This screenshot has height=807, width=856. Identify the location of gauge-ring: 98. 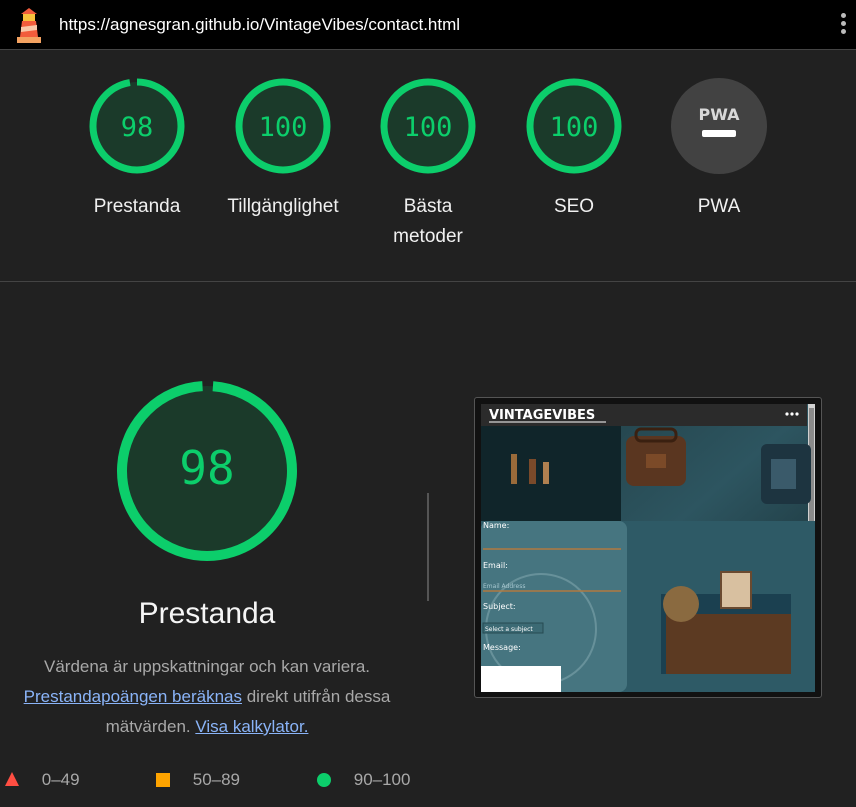
(137, 126).